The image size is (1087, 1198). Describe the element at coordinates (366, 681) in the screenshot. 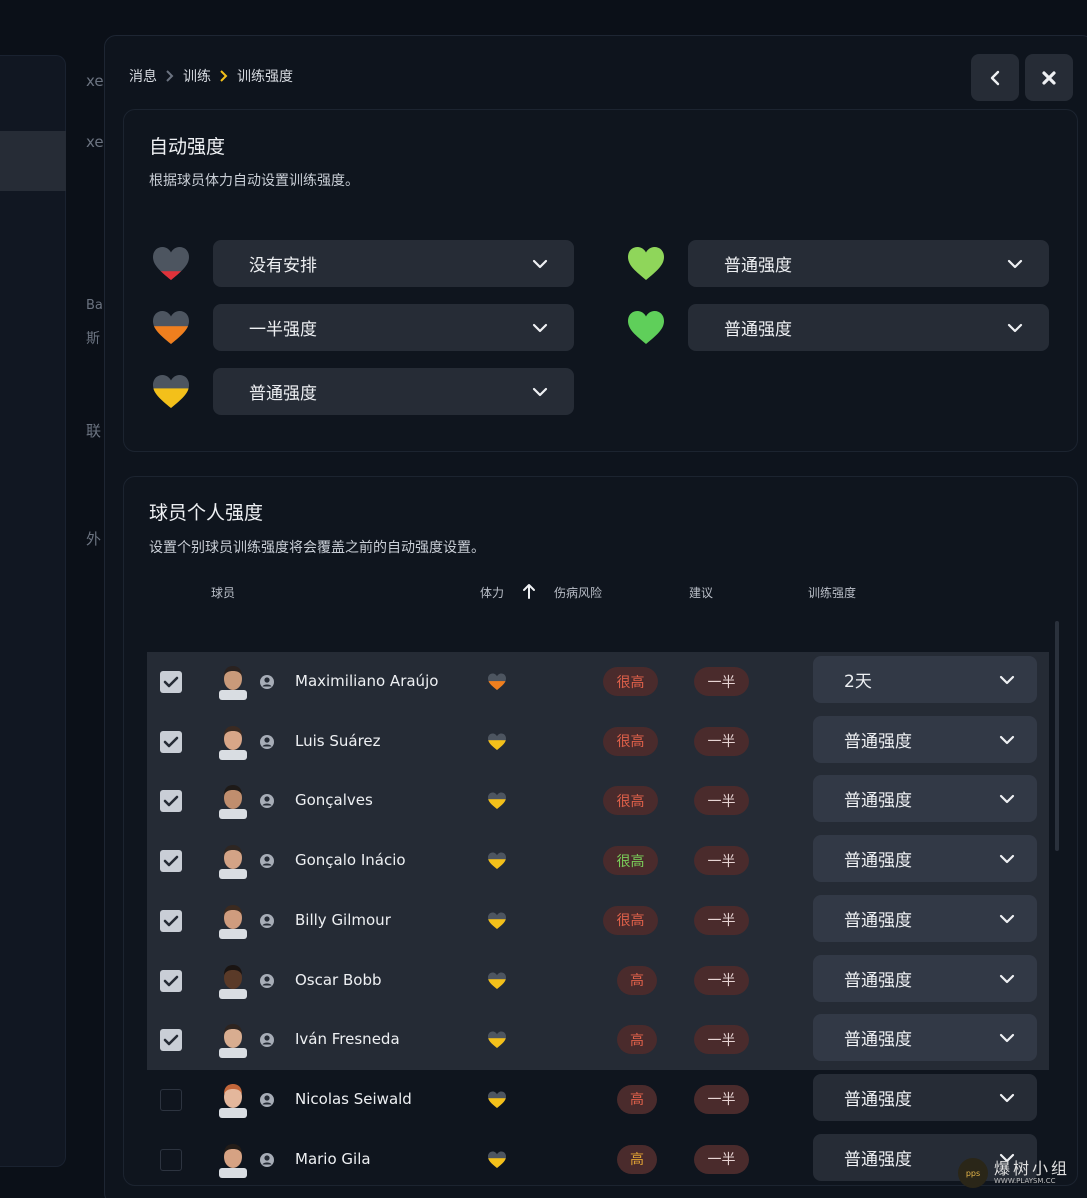

I see `player-name: Maximiliano Araújo` at that location.